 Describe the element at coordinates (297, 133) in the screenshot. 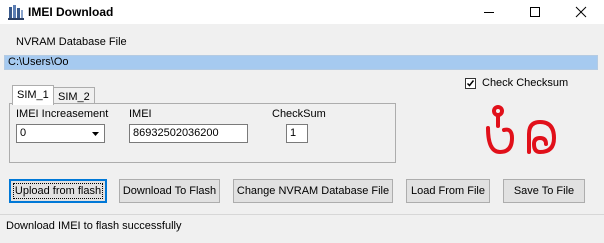

I see `checksum-input: 1` at that location.